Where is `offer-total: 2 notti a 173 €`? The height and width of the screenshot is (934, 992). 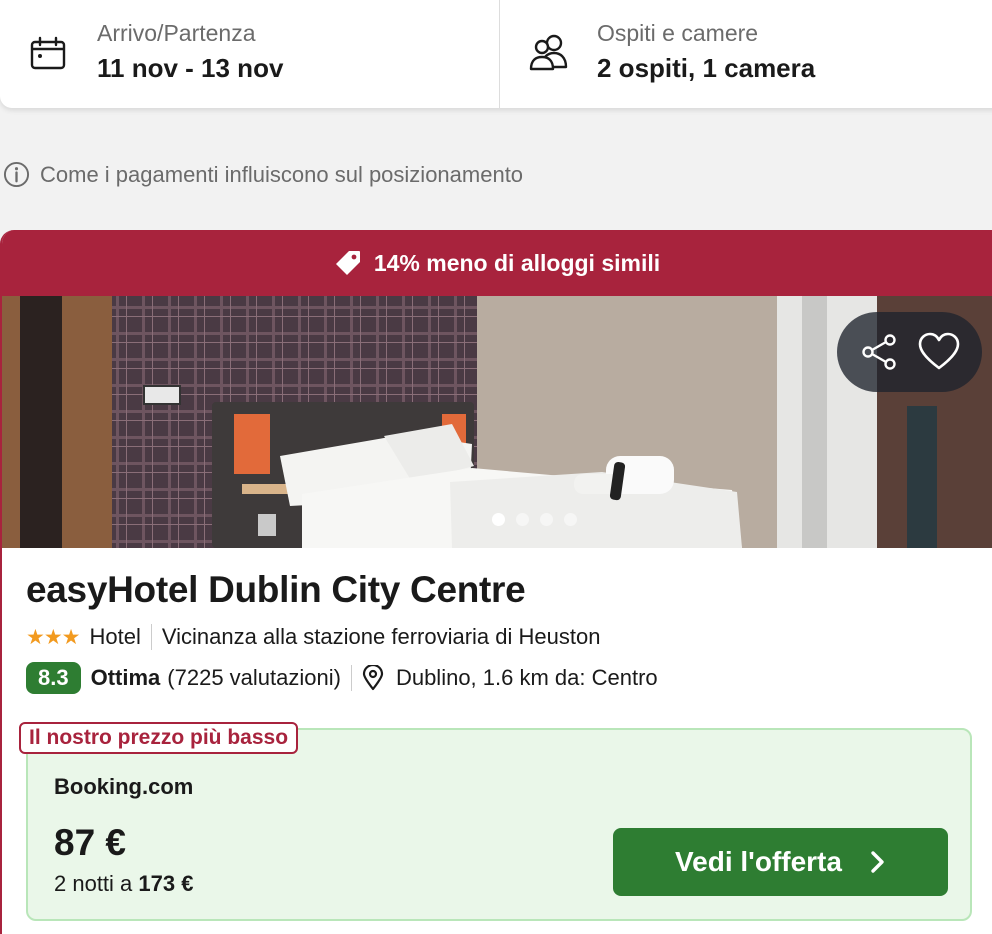
offer-total: 2 notti a 173 € is located at coordinates (123, 884).